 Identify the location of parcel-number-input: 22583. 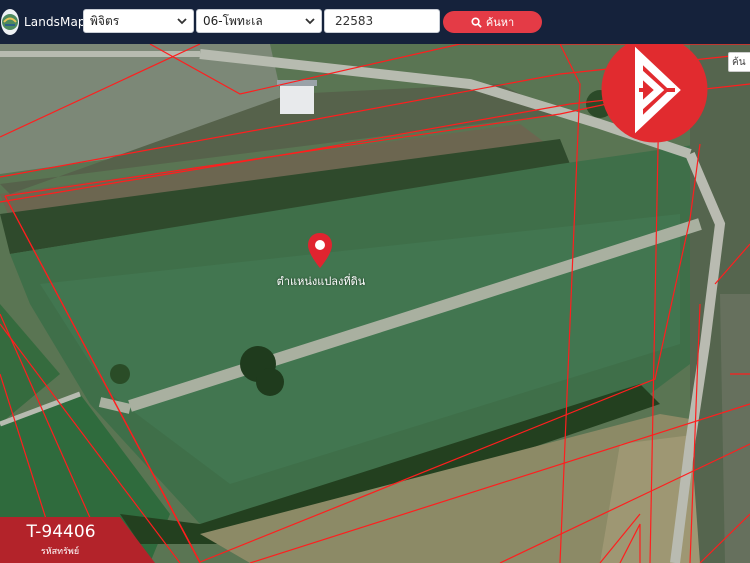
(382, 21).